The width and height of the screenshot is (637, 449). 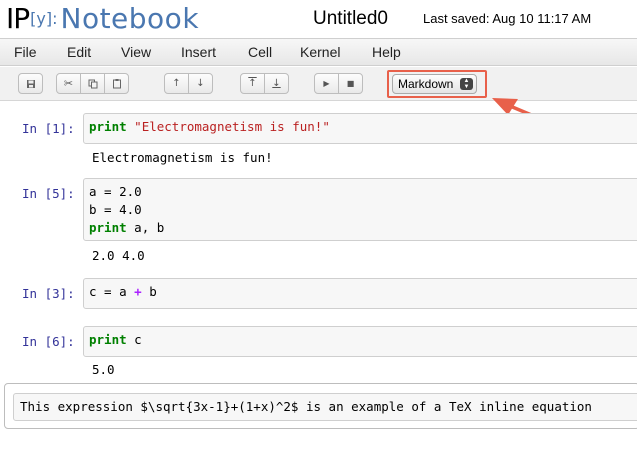 I want to click on ipython-logo: IP[y]: Notebook, so click(x=102, y=18).